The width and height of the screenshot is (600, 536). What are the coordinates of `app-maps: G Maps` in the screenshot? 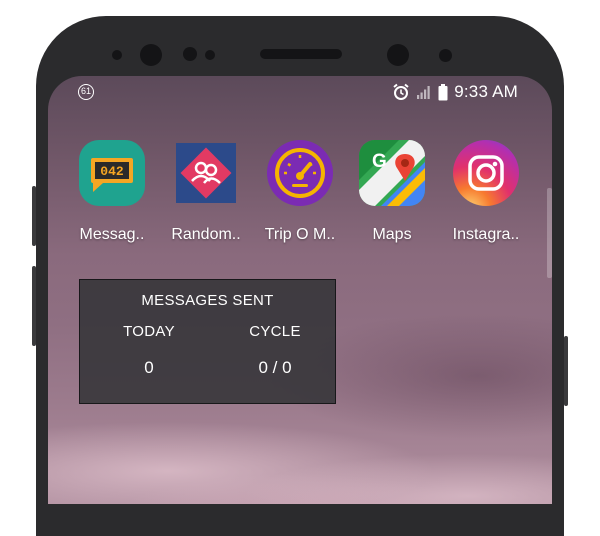 It's located at (392, 192).